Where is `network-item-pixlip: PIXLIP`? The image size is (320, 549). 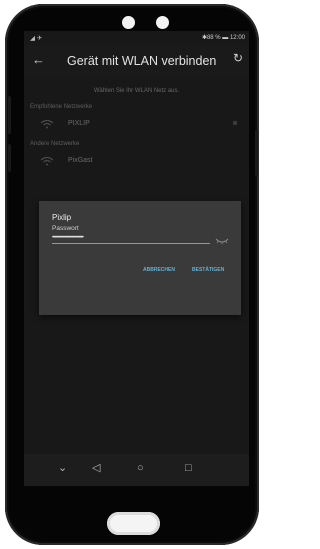 network-item-pixlip: PIXLIP is located at coordinates (136, 124).